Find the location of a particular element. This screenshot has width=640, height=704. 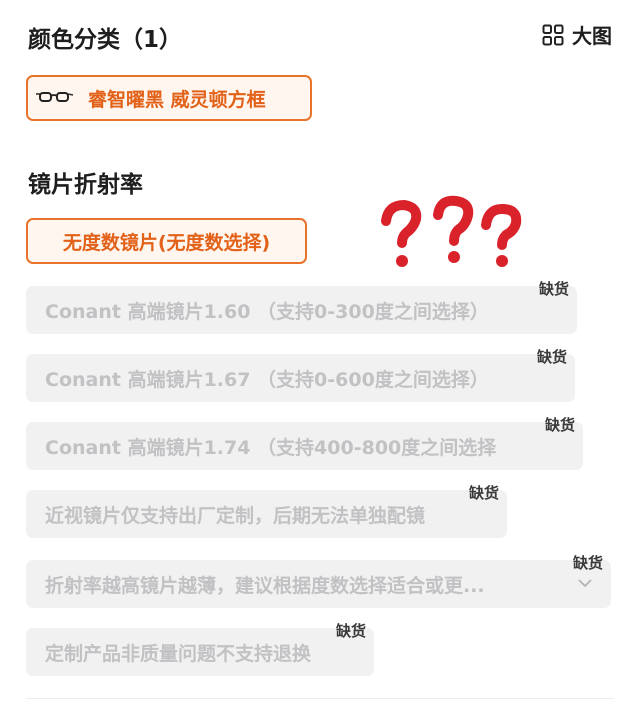

lens-option-label: 近视镜片仅支持出厂定制，后期无法单独配镜 is located at coordinates (235, 515).